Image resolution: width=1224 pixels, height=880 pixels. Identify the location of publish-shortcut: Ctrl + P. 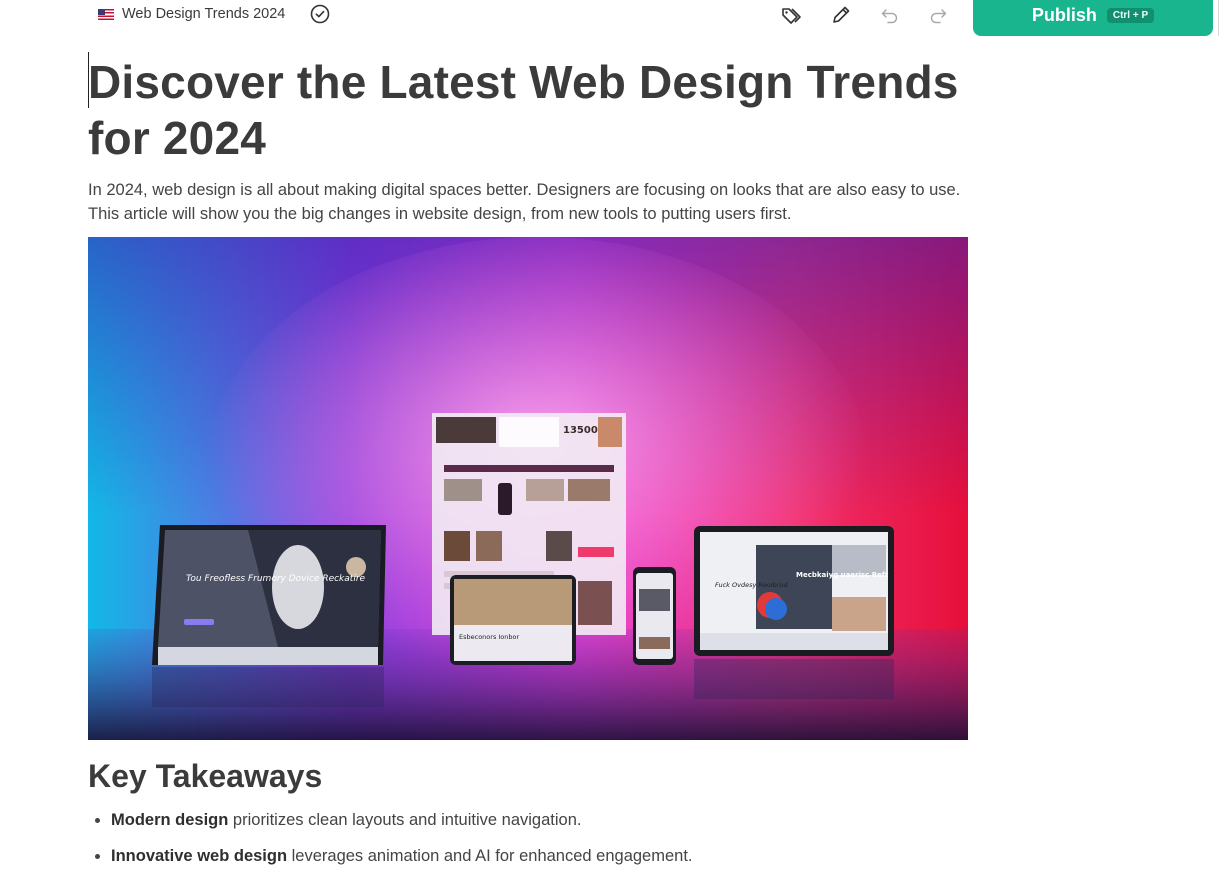
(1130, 15).